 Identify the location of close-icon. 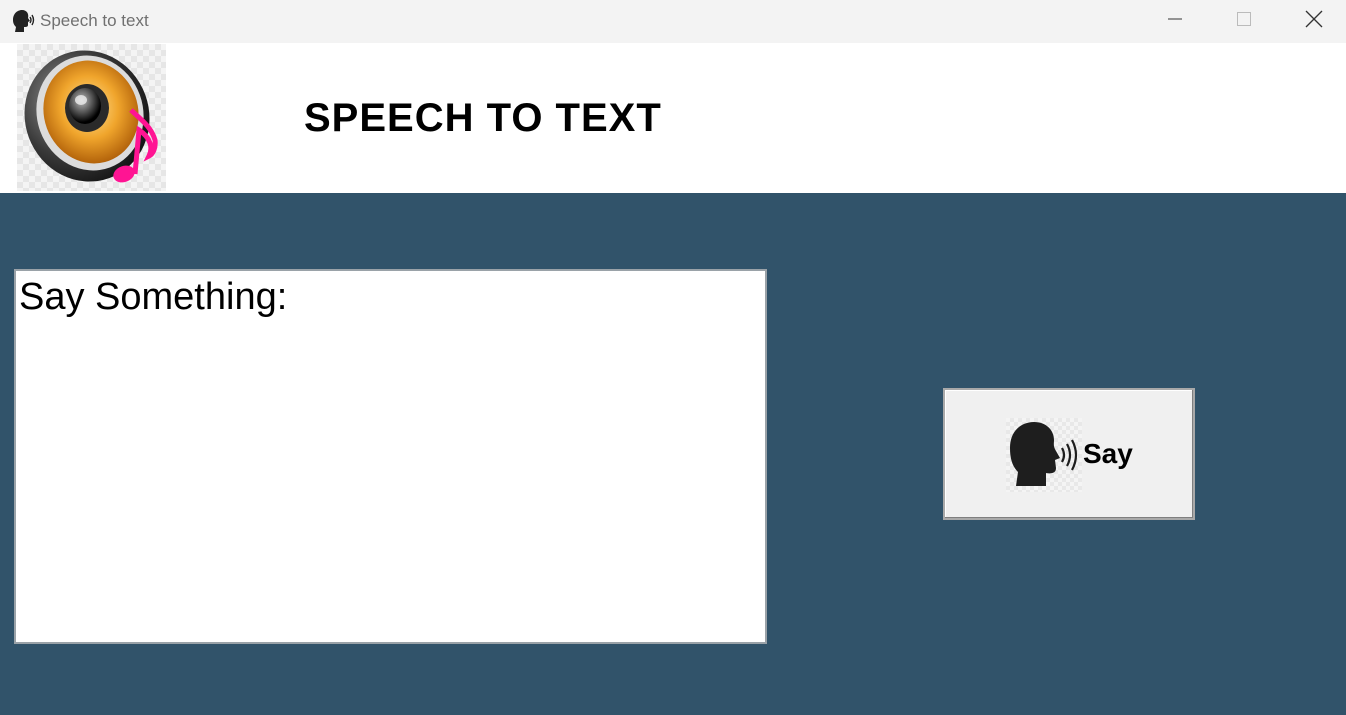
(1314, 21).